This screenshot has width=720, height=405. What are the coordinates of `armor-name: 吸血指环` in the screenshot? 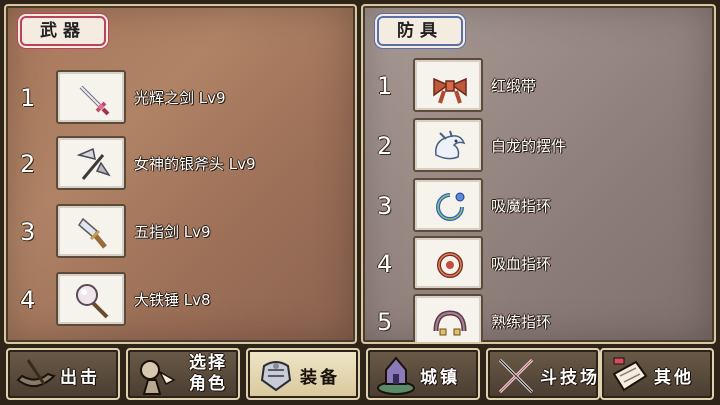 It's located at (521, 264).